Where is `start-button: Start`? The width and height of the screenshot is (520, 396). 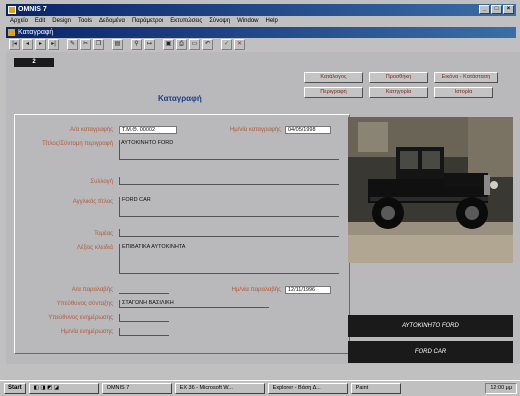
start-button: Start is located at coordinates (15, 388).